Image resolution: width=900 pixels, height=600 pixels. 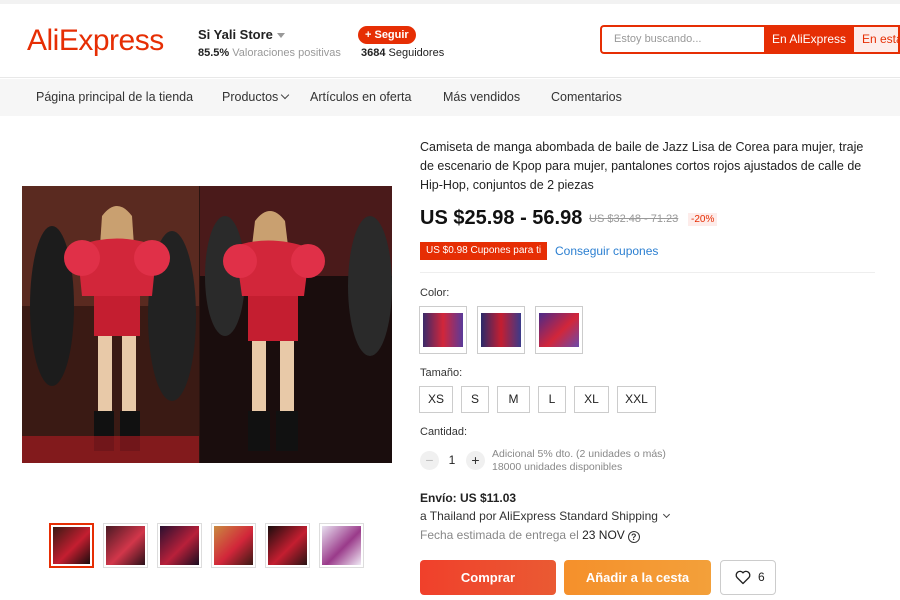 What do you see at coordinates (634, 219) in the screenshot?
I see `original-price: US $32.48 - 71.23` at bounding box center [634, 219].